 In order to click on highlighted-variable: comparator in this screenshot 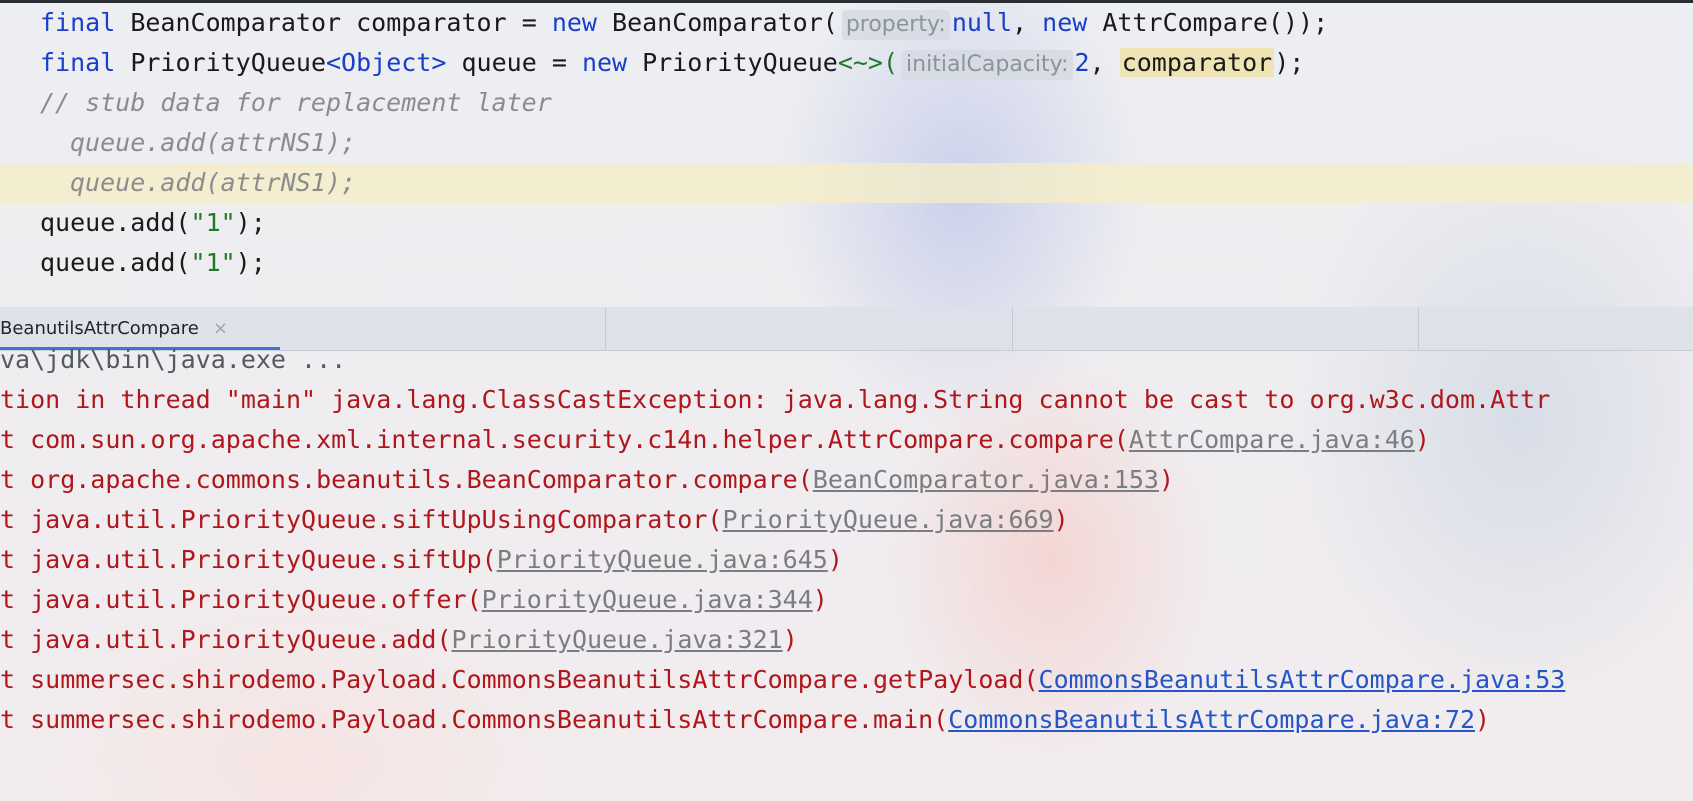, I will do `click(1197, 62)`.